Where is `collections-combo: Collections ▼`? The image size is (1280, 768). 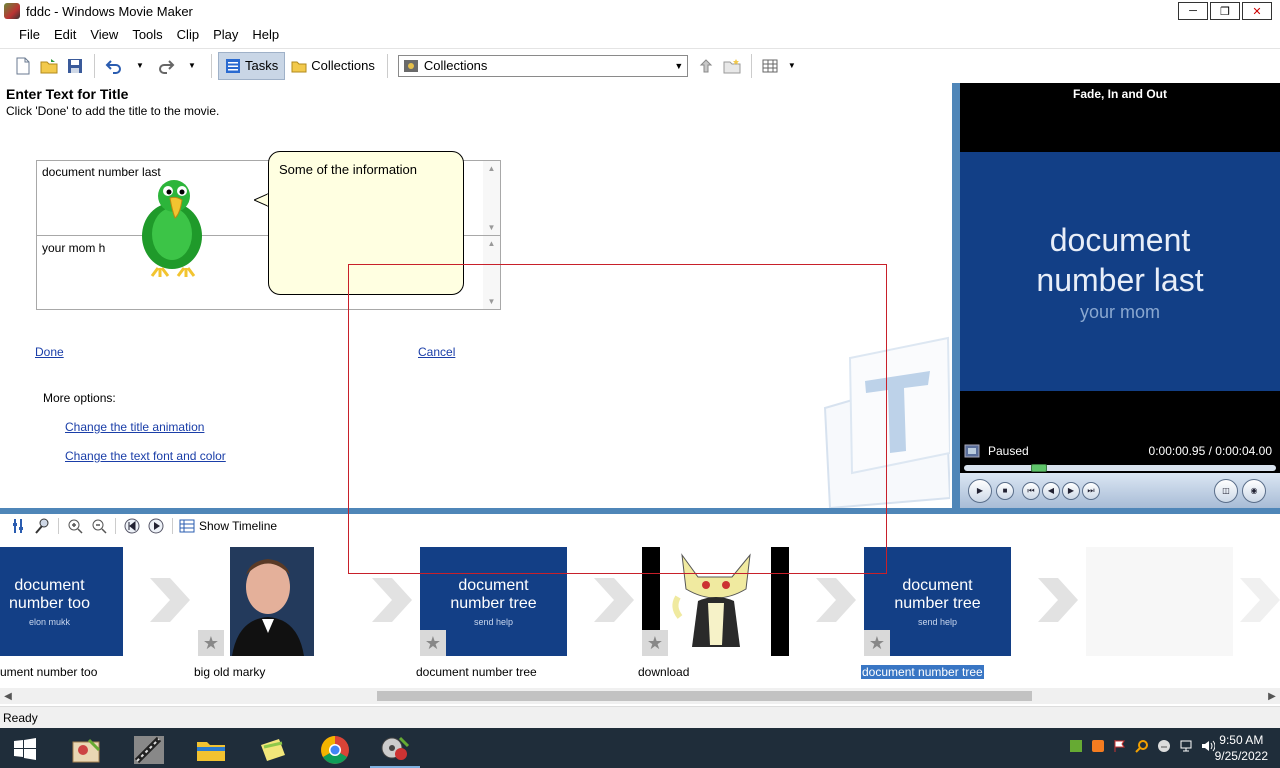 collections-combo: Collections ▼ is located at coordinates (542, 65).